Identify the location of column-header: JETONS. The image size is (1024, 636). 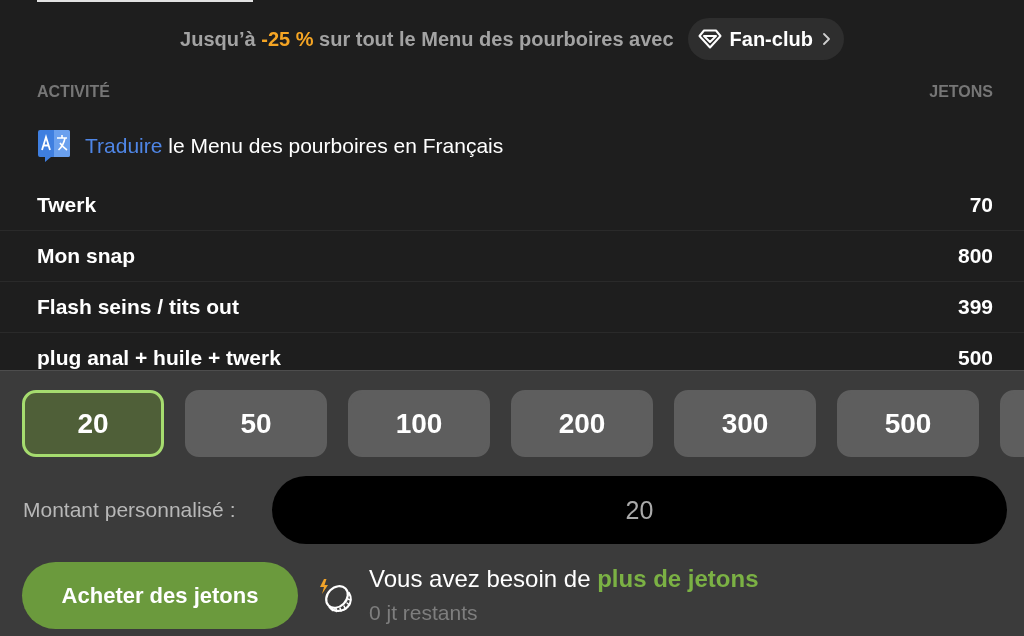
(961, 92).